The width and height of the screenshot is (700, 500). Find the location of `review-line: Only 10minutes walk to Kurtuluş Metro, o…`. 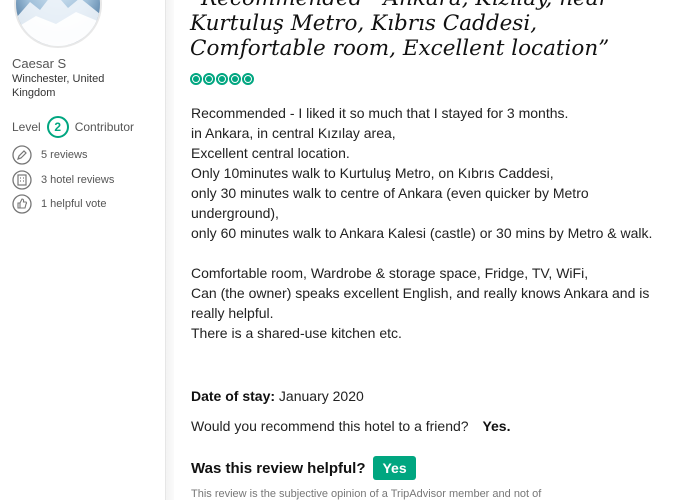

review-line: Only 10minutes walk to Kurtuluş Metro, o… is located at coordinates (372, 173).